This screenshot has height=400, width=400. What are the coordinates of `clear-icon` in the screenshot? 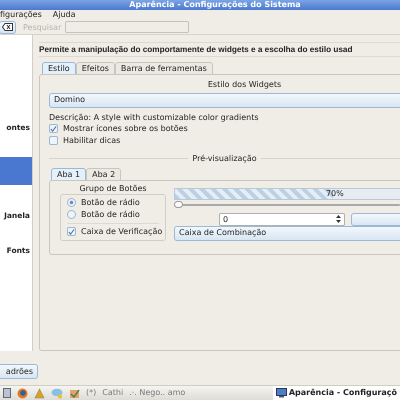 It's located at (7, 27).